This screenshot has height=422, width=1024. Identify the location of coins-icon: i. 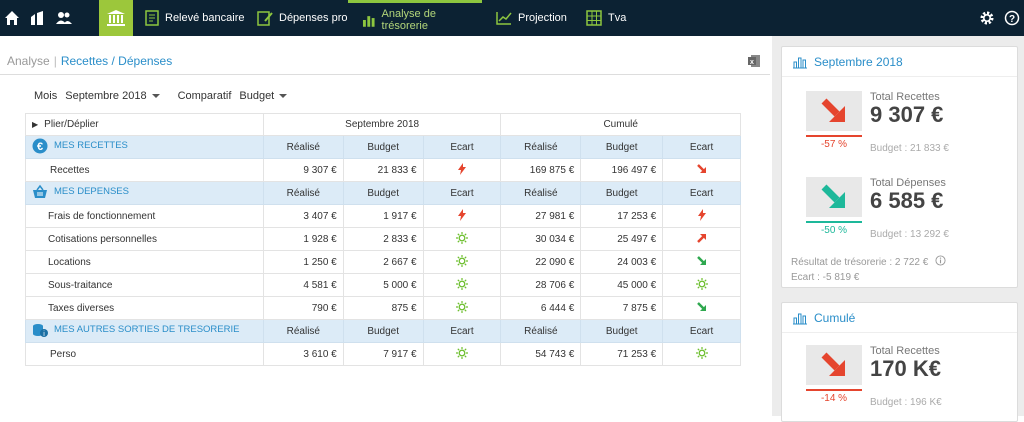
(40, 330).